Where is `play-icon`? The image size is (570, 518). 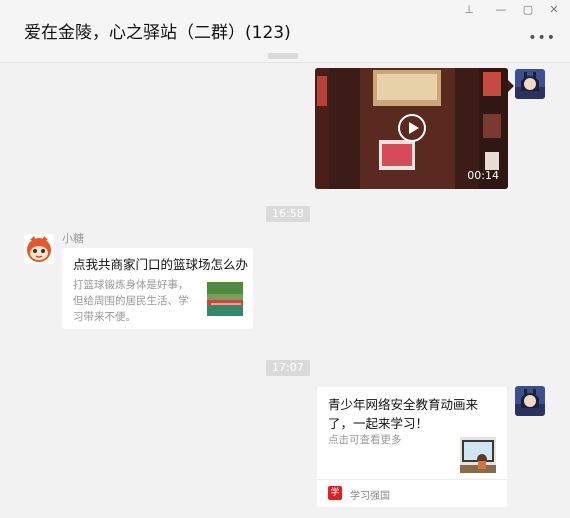 play-icon is located at coordinates (412, 128).